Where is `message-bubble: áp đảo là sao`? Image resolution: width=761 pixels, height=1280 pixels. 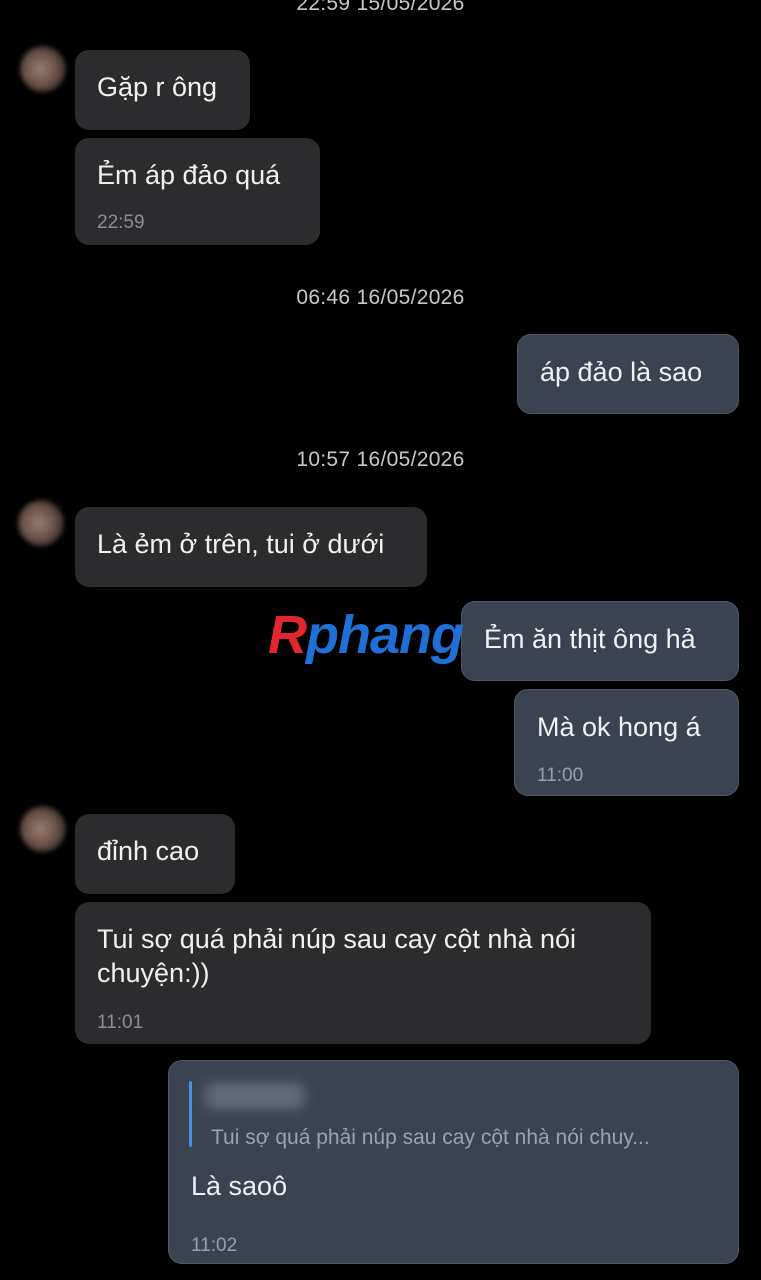
message-bubble: áp đảo là sao is located at coordinates (628, 374).